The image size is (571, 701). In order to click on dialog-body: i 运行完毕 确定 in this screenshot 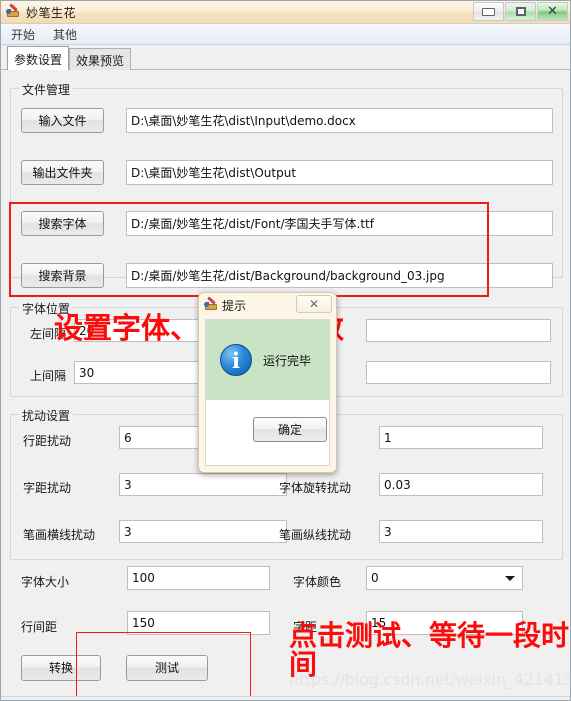, I will do `click(267, 392)`.